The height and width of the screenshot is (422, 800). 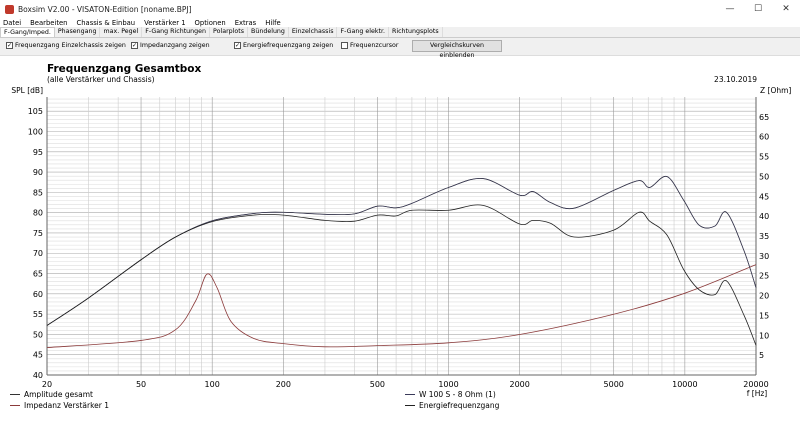 I want to click on tab-phasengang: Phasengang, so click(x=78, y=32).